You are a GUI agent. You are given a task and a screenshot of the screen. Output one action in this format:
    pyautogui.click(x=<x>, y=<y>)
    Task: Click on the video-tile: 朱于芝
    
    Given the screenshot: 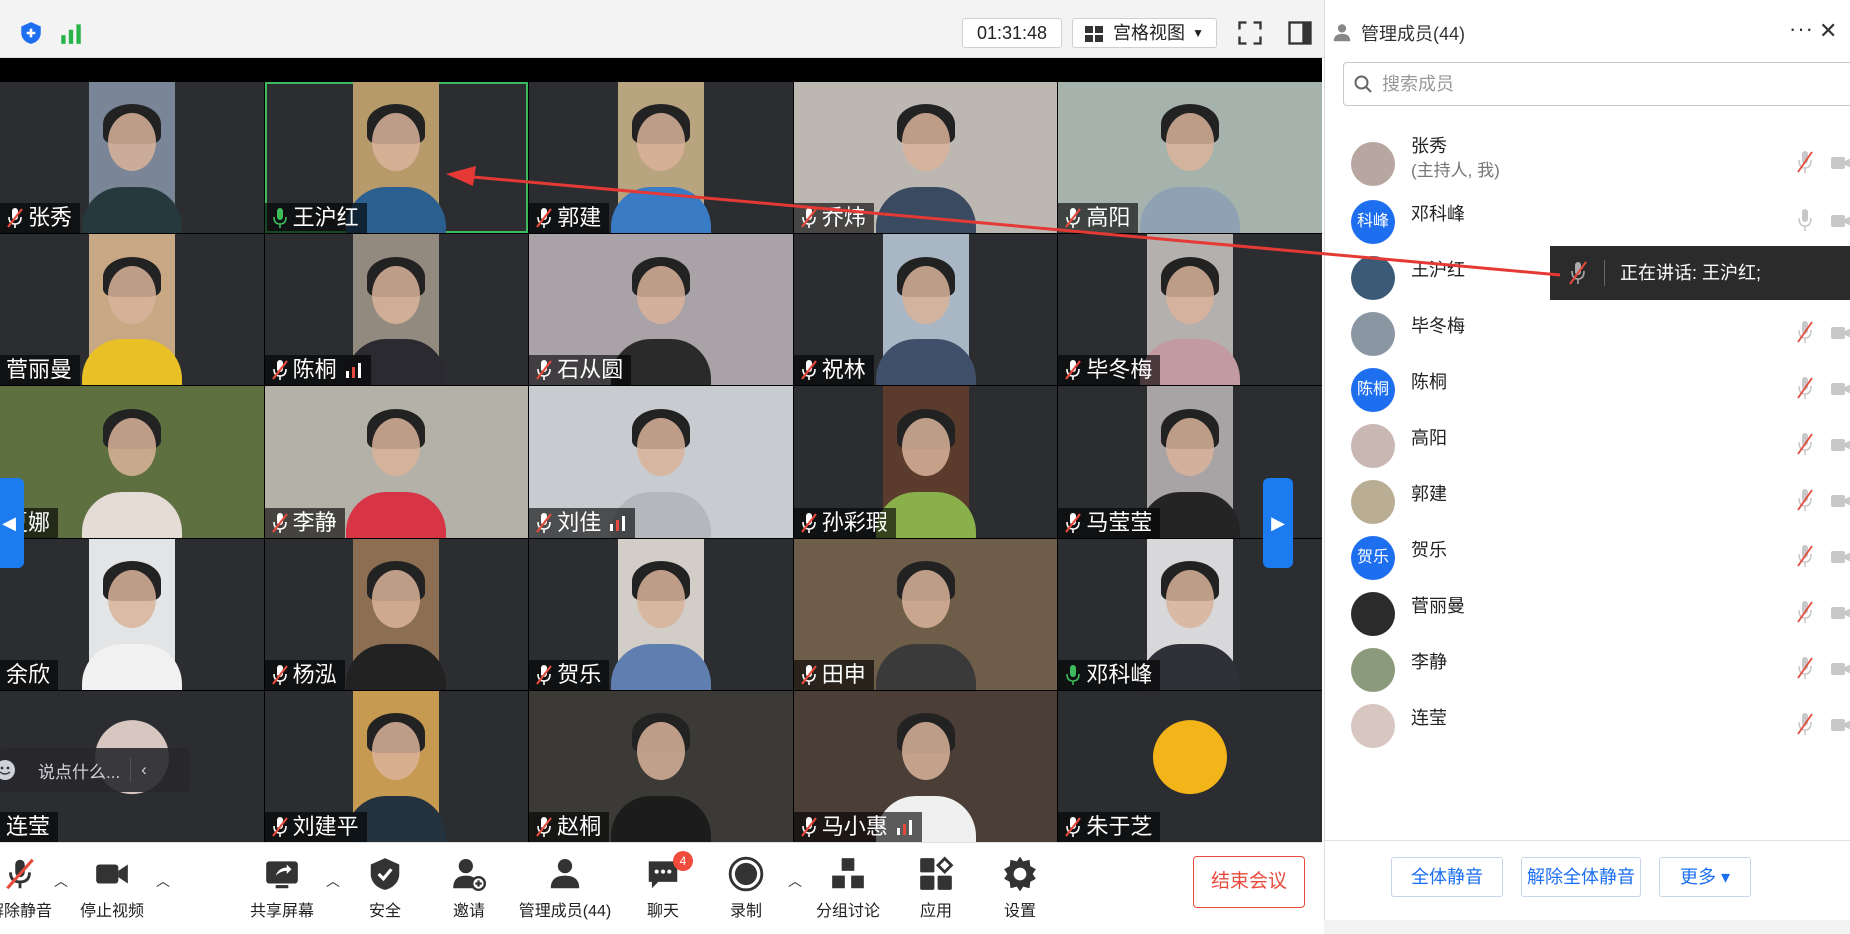 What is the action you would take?
    pyautogui.click(x=1190, y=766)
    